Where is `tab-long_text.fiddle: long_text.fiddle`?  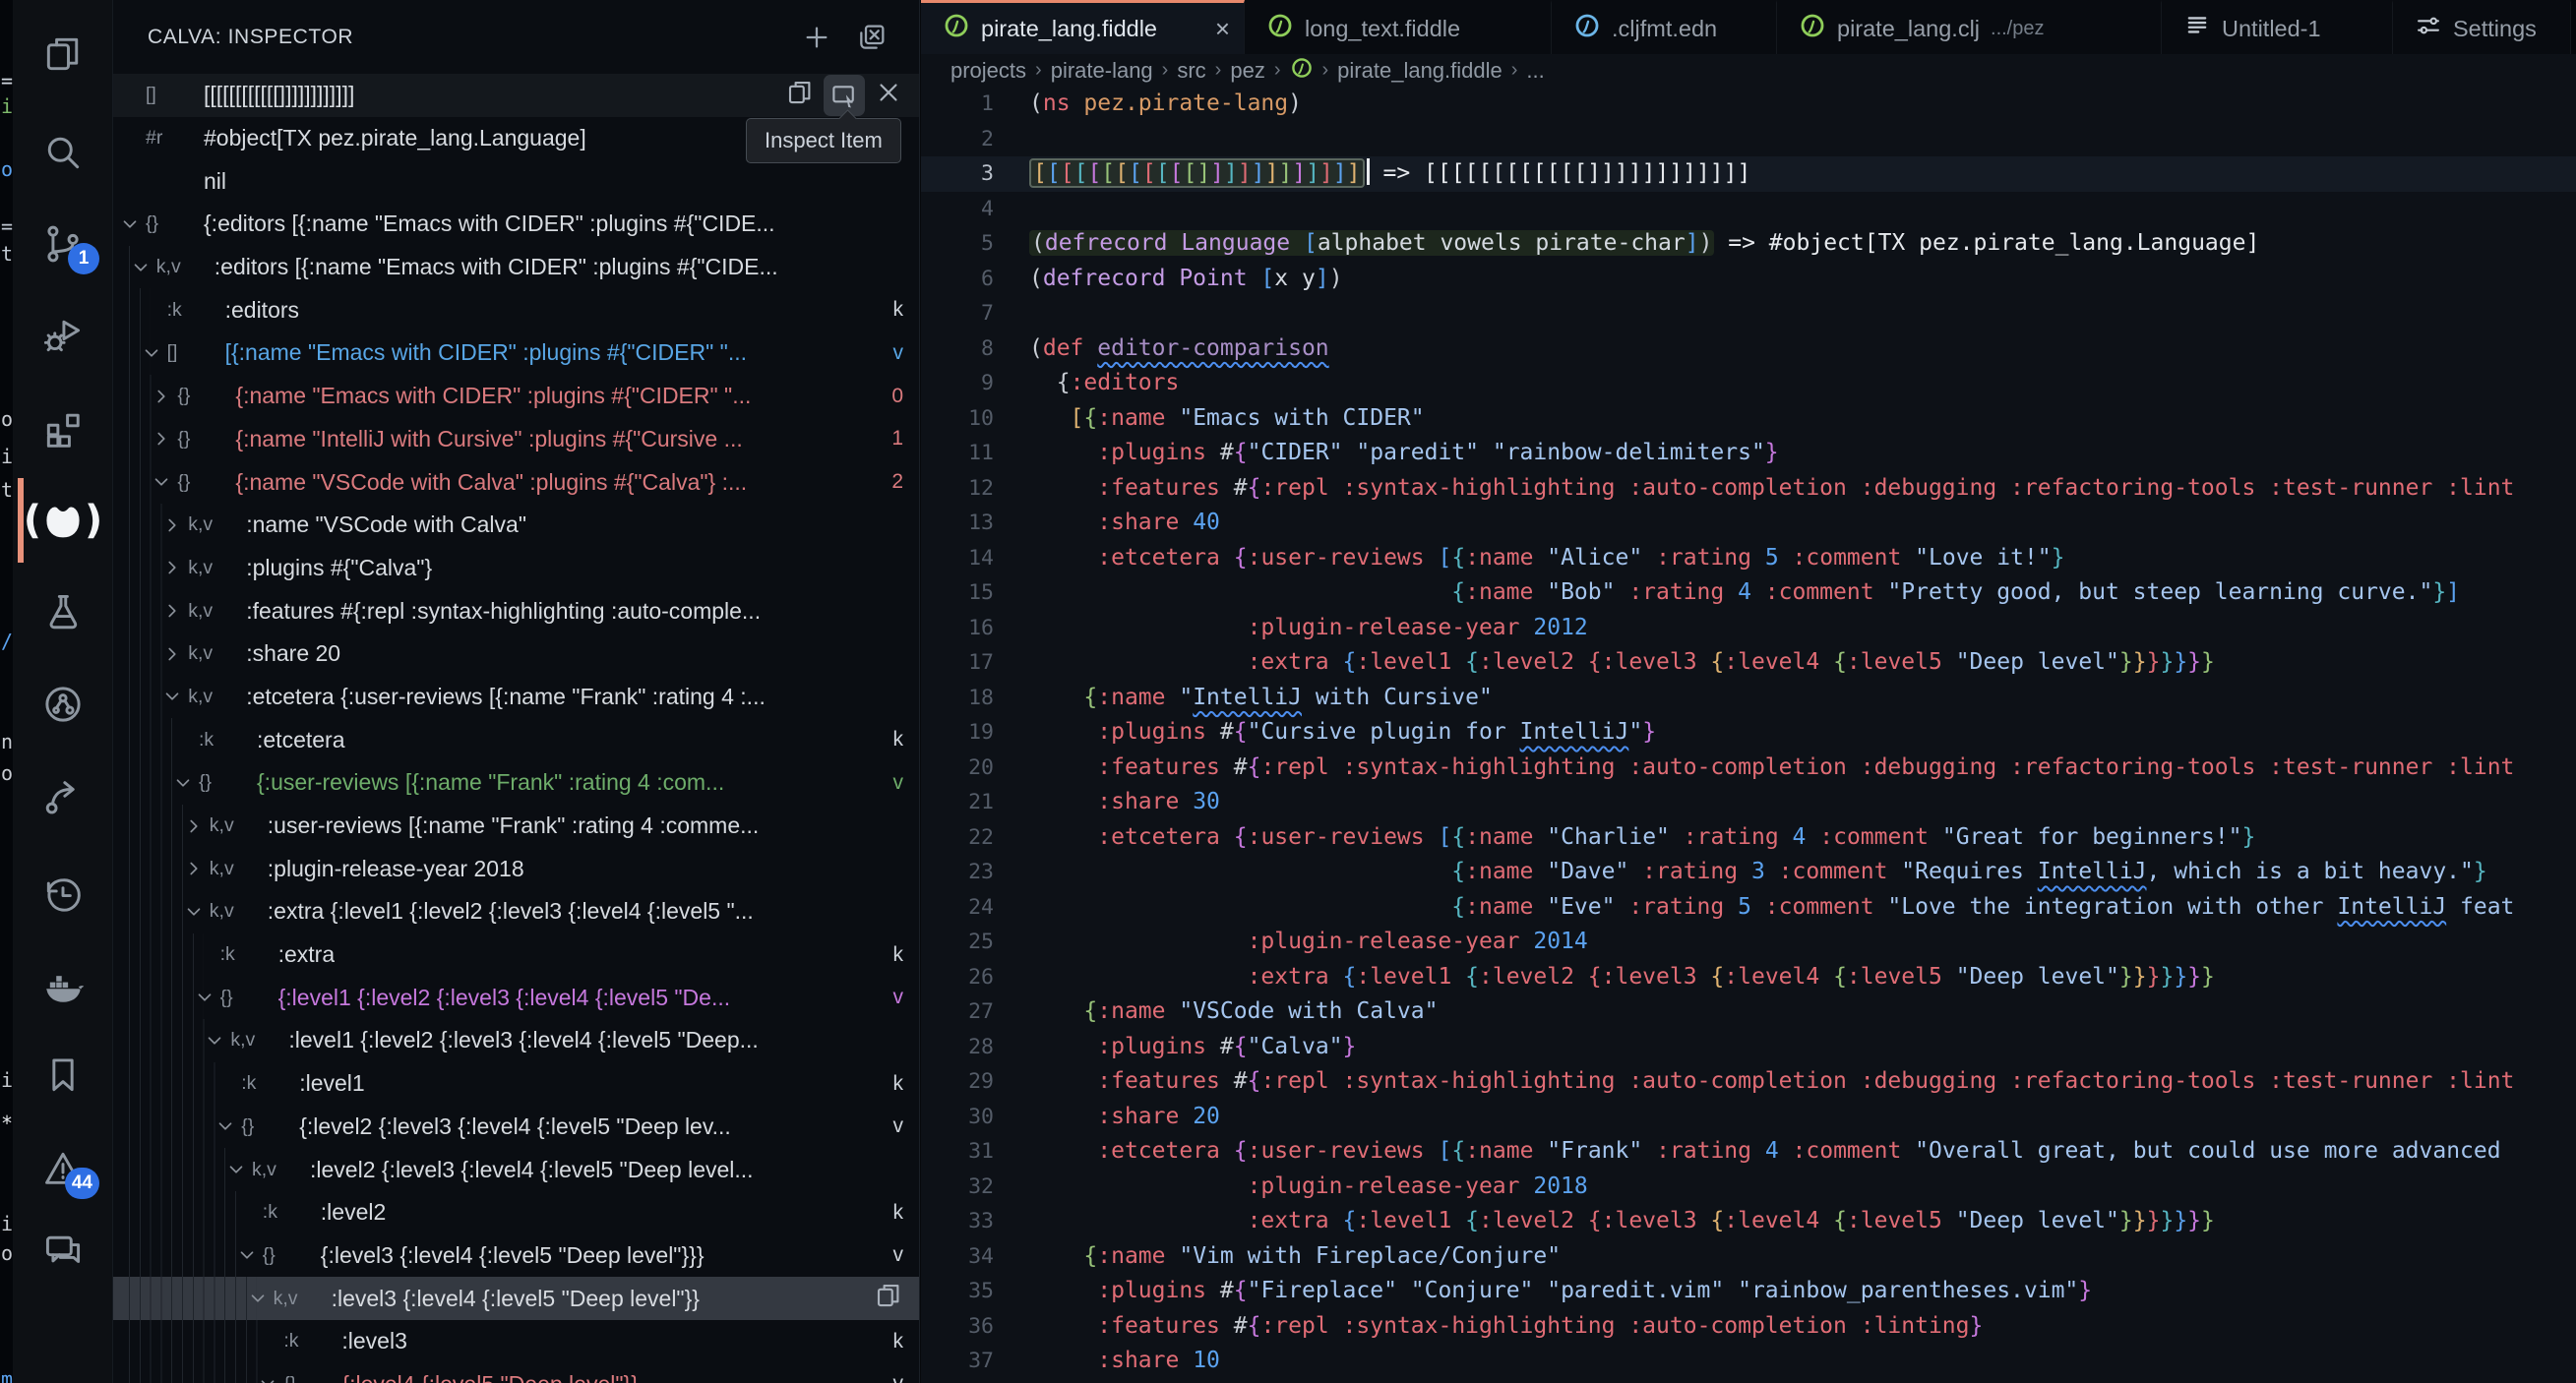 tab-long_text.fiddle: long_text.fiddle is located at coordinates (1398, 27).